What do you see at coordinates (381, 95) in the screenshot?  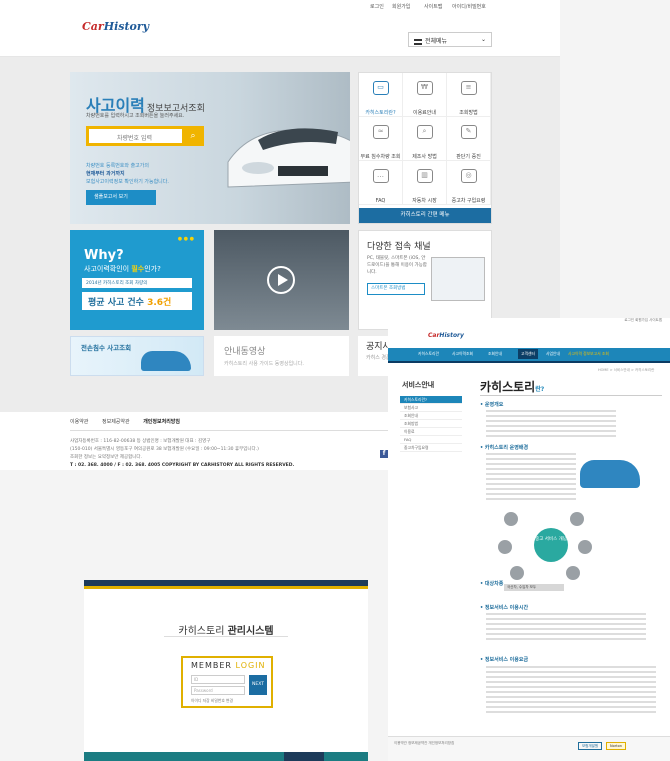 I see `quick-item-about: ▭ 카히스토리란?` at bounding box center [381, 95].